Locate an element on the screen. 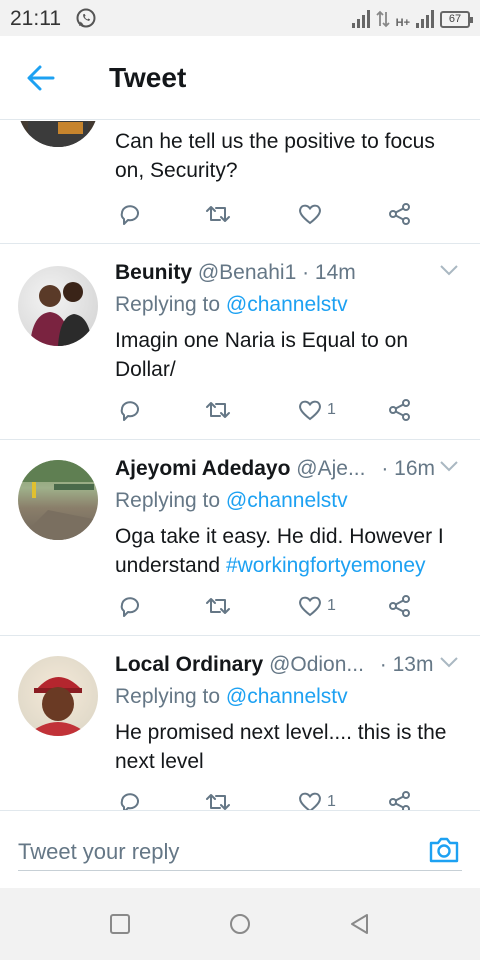  signal-icon is located at coordinates (360, 19).